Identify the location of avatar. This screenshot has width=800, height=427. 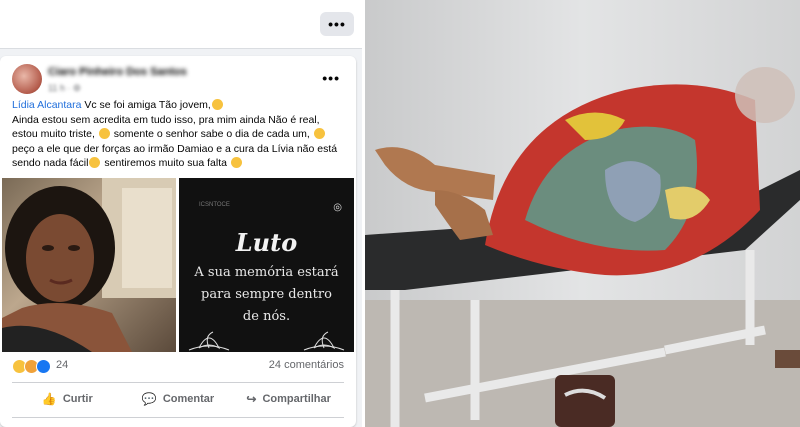
(27, 79).